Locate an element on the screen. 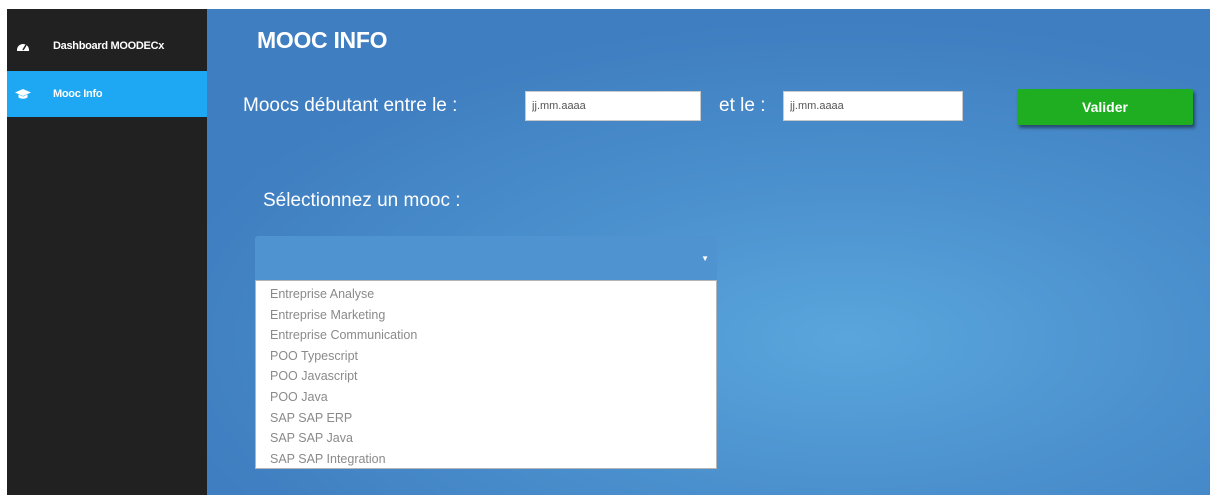 The width and height of the screenshot is (1217, 495). chevron-down-icon: ▼ is located at coordinates (705, 258).